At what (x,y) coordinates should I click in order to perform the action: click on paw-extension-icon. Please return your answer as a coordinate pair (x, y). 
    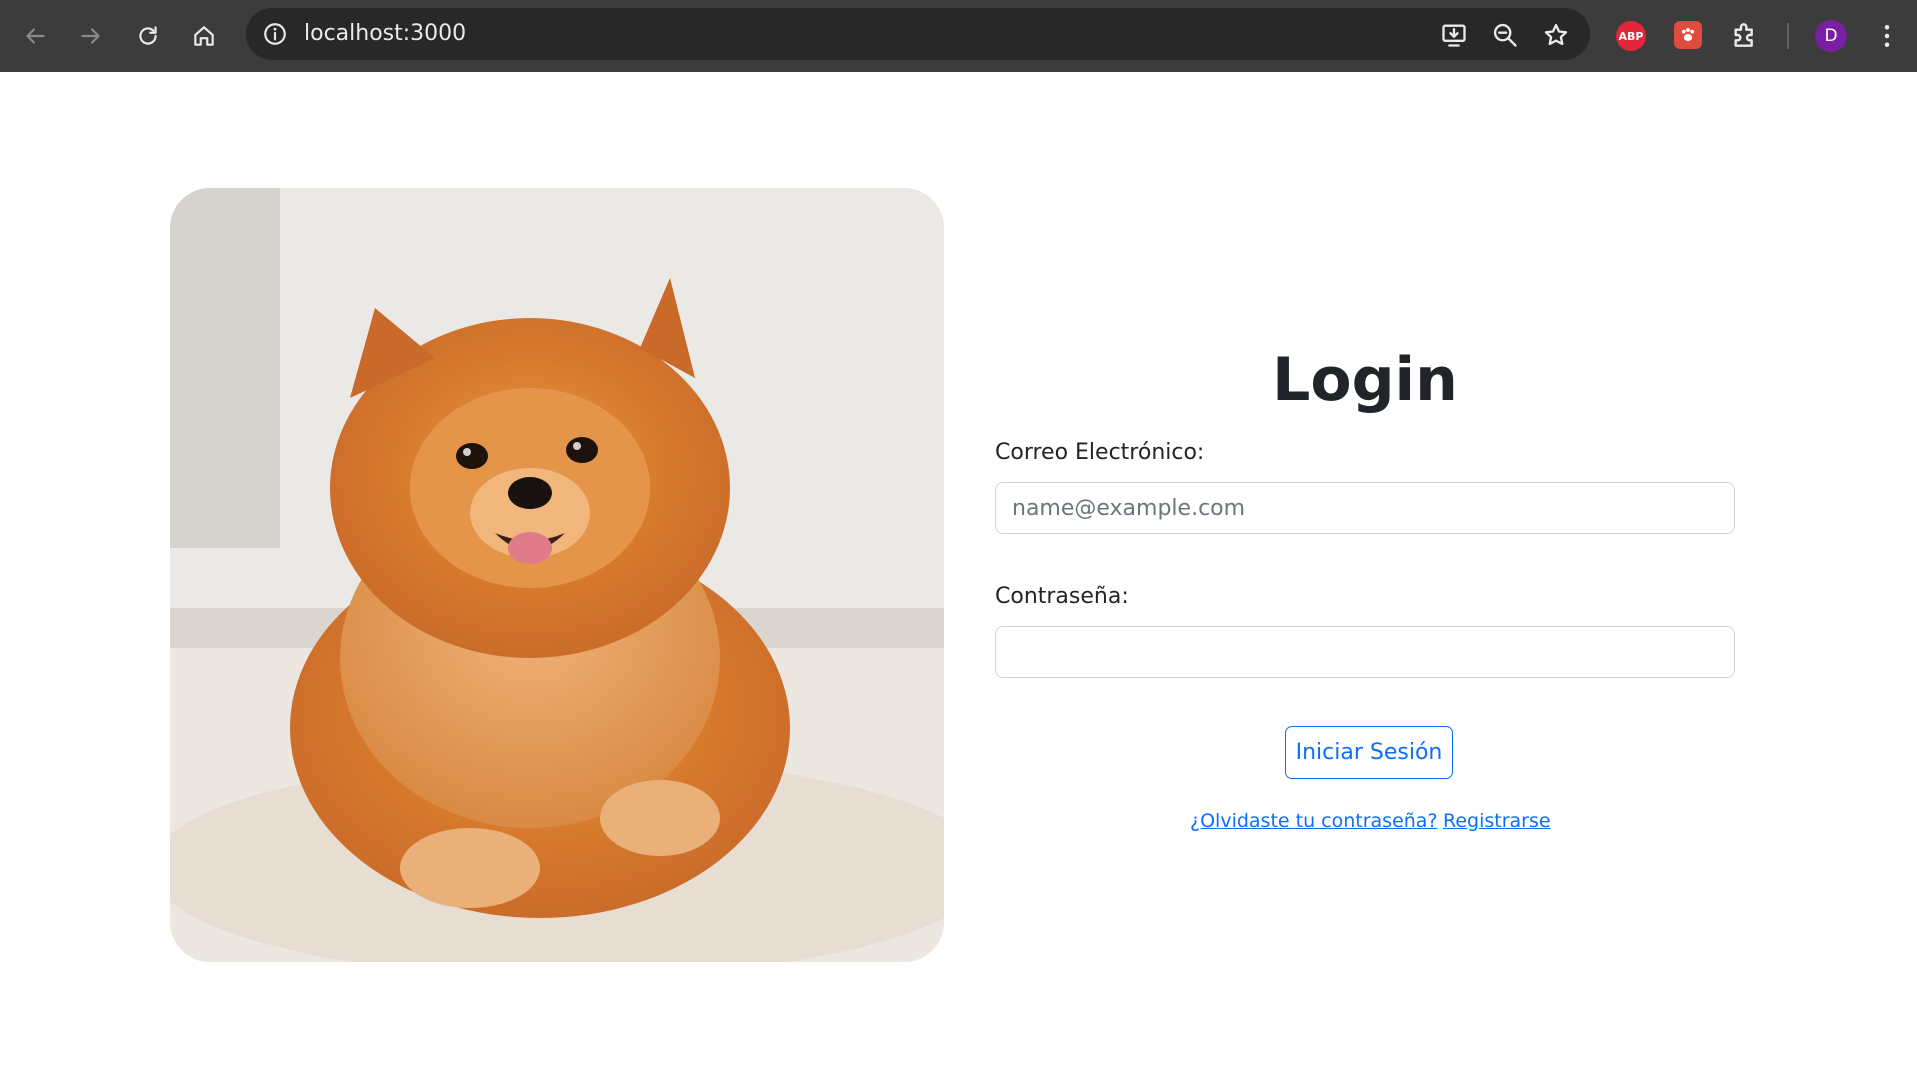
    Looking at the image, I should click on (1688, 35).